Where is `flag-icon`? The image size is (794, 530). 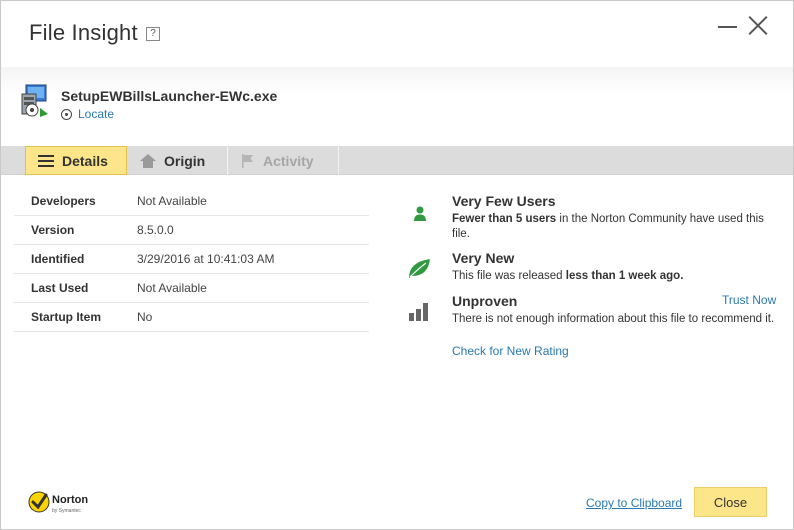 flag-icon is located at coordinates (247, 160).